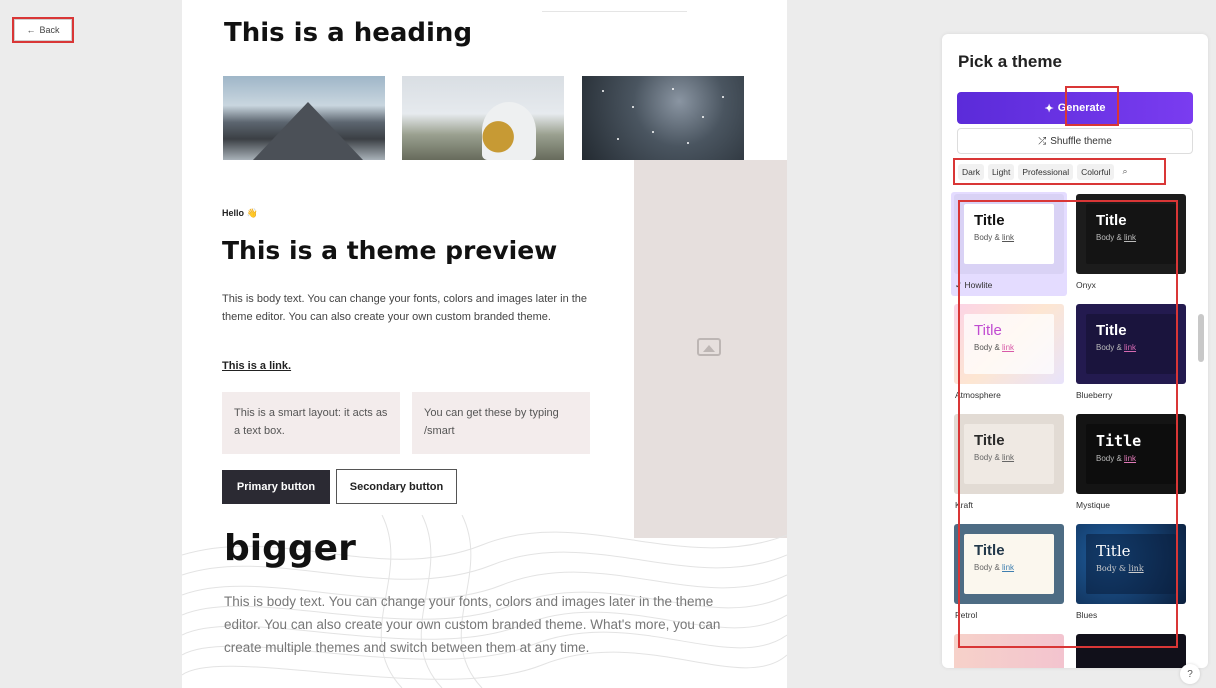 This screenshot has width=1216, height=688. I want to click on theme-card-mystique: Title Body & link, so click(1131, 454).